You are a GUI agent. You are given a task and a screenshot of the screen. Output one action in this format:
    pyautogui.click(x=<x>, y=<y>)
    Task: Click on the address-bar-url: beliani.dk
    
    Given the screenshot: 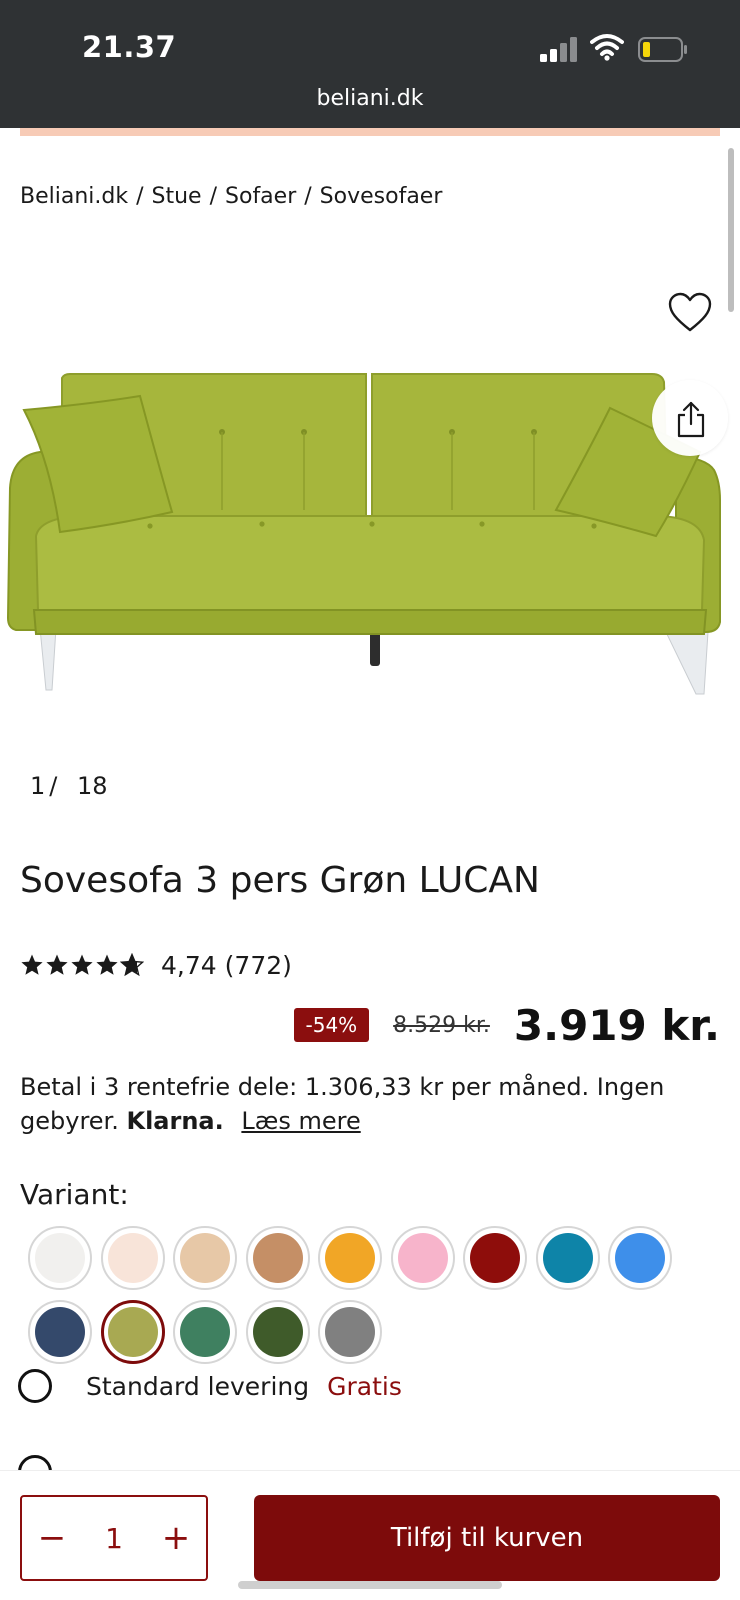 What is the action you would take?
    pyautogui.click(x=370, y=98)
    